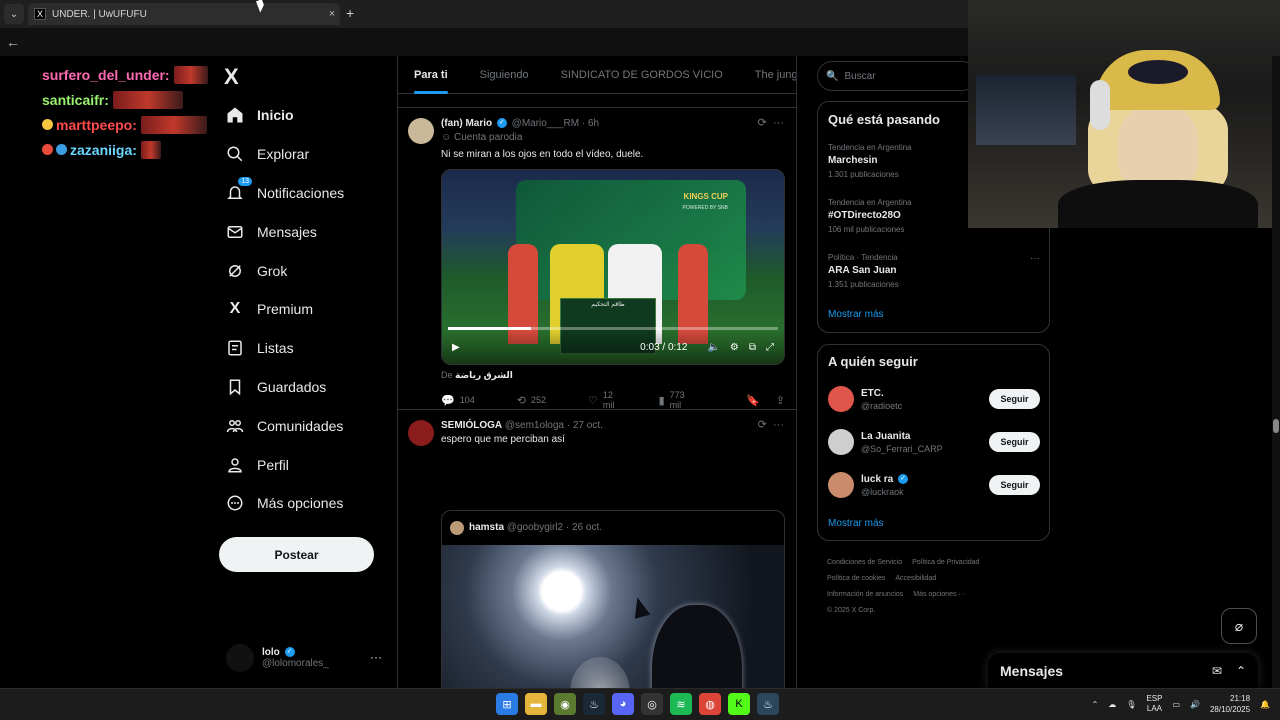 This screenshot has height=720, width=1280. I want to click on file-explorer-icon: ▬, so click(536, 704).